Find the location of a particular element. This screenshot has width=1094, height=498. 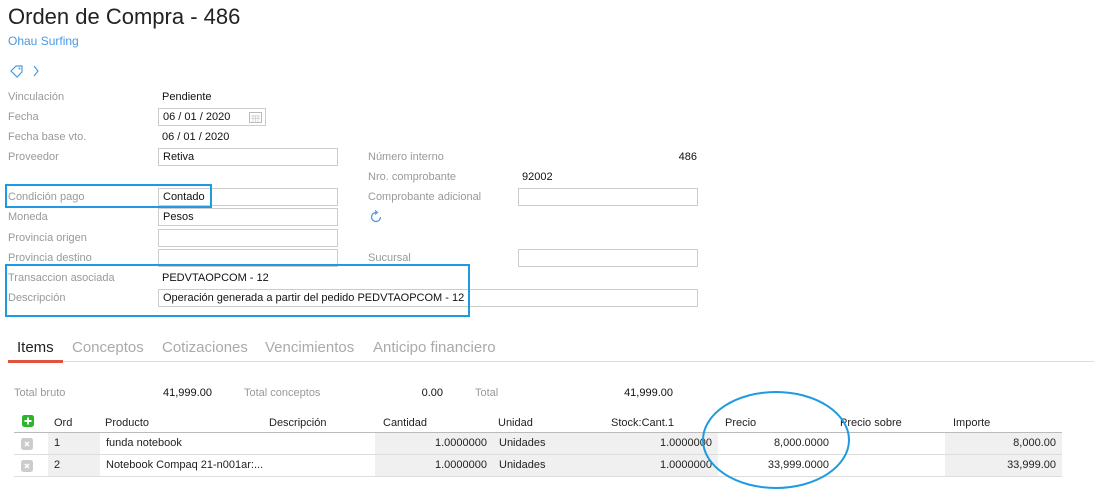

tab-items: Items is located at coordinates (35, 347).